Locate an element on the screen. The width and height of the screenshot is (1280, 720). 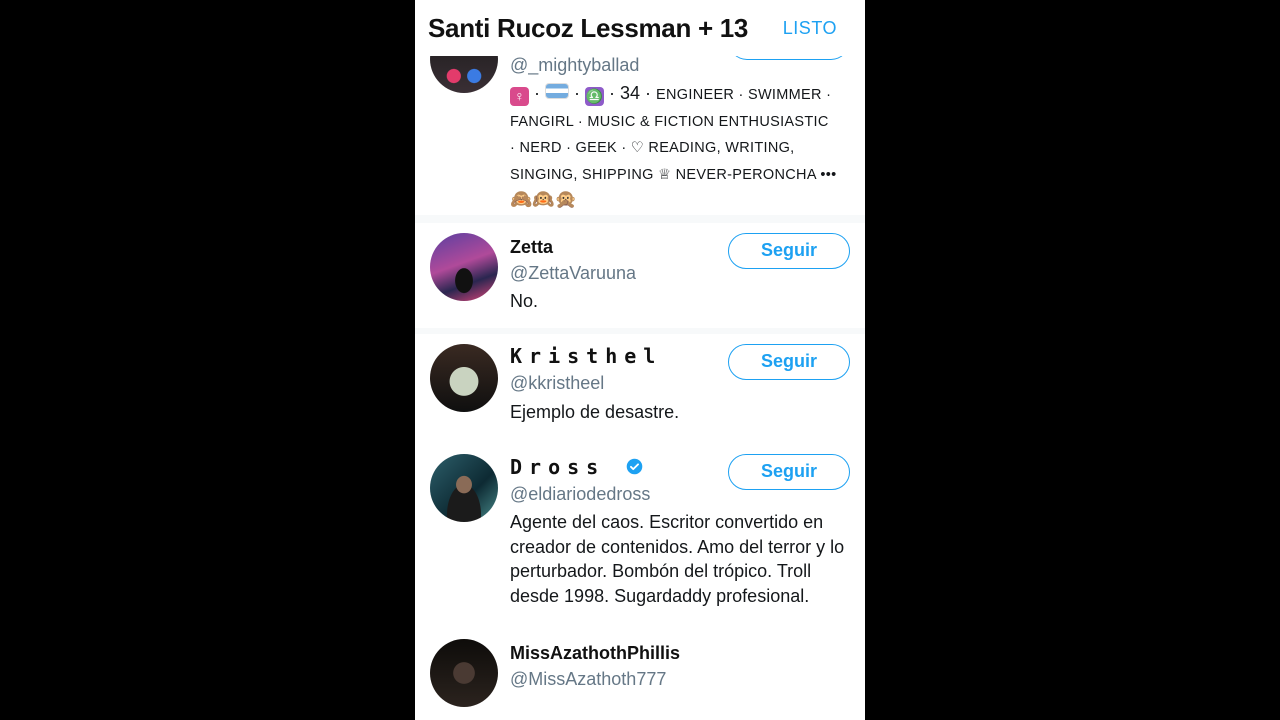
user-bio: Ejemplo de desastre. is located at coordinates (595, 412).